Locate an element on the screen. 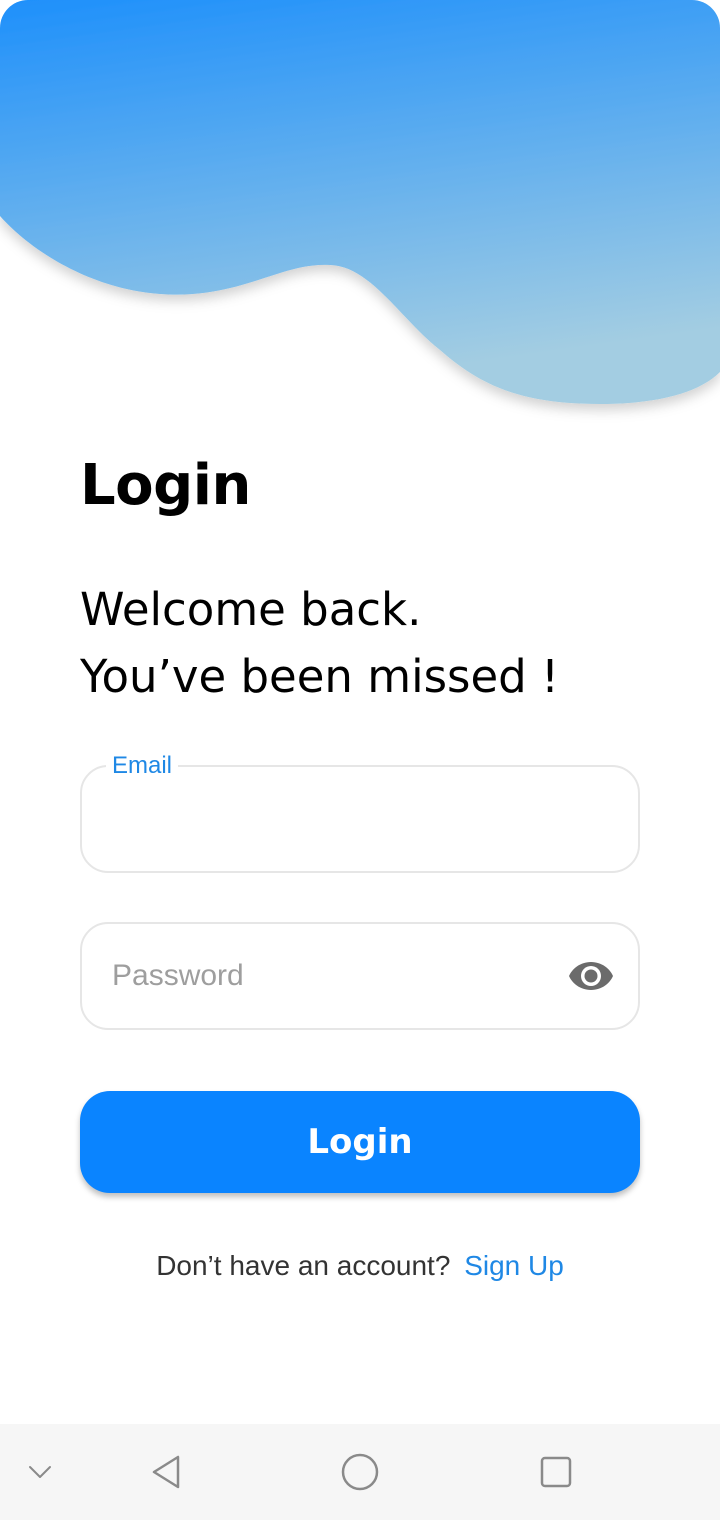  recents-square-icon is located at coordinates (556, 1472).